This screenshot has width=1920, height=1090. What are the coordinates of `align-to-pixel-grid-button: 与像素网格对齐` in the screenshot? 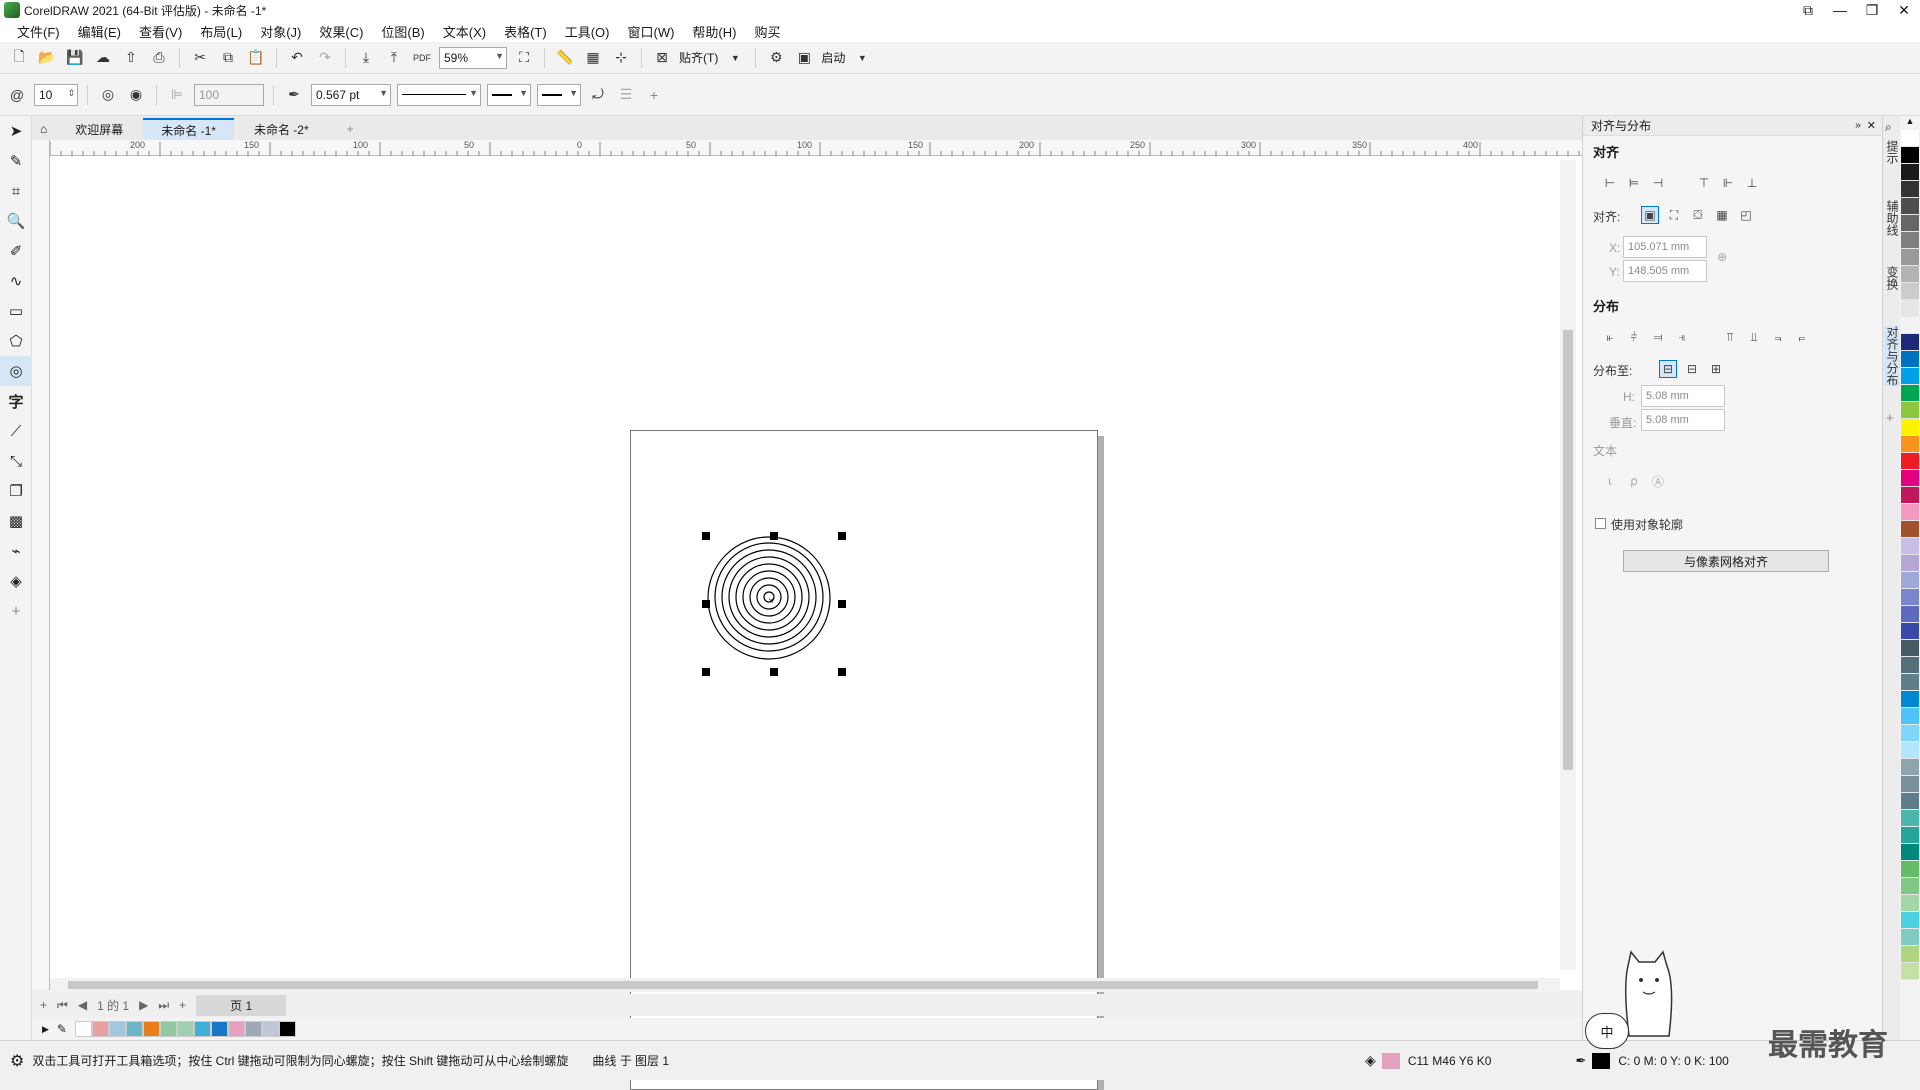 It's located at (1726, 561).